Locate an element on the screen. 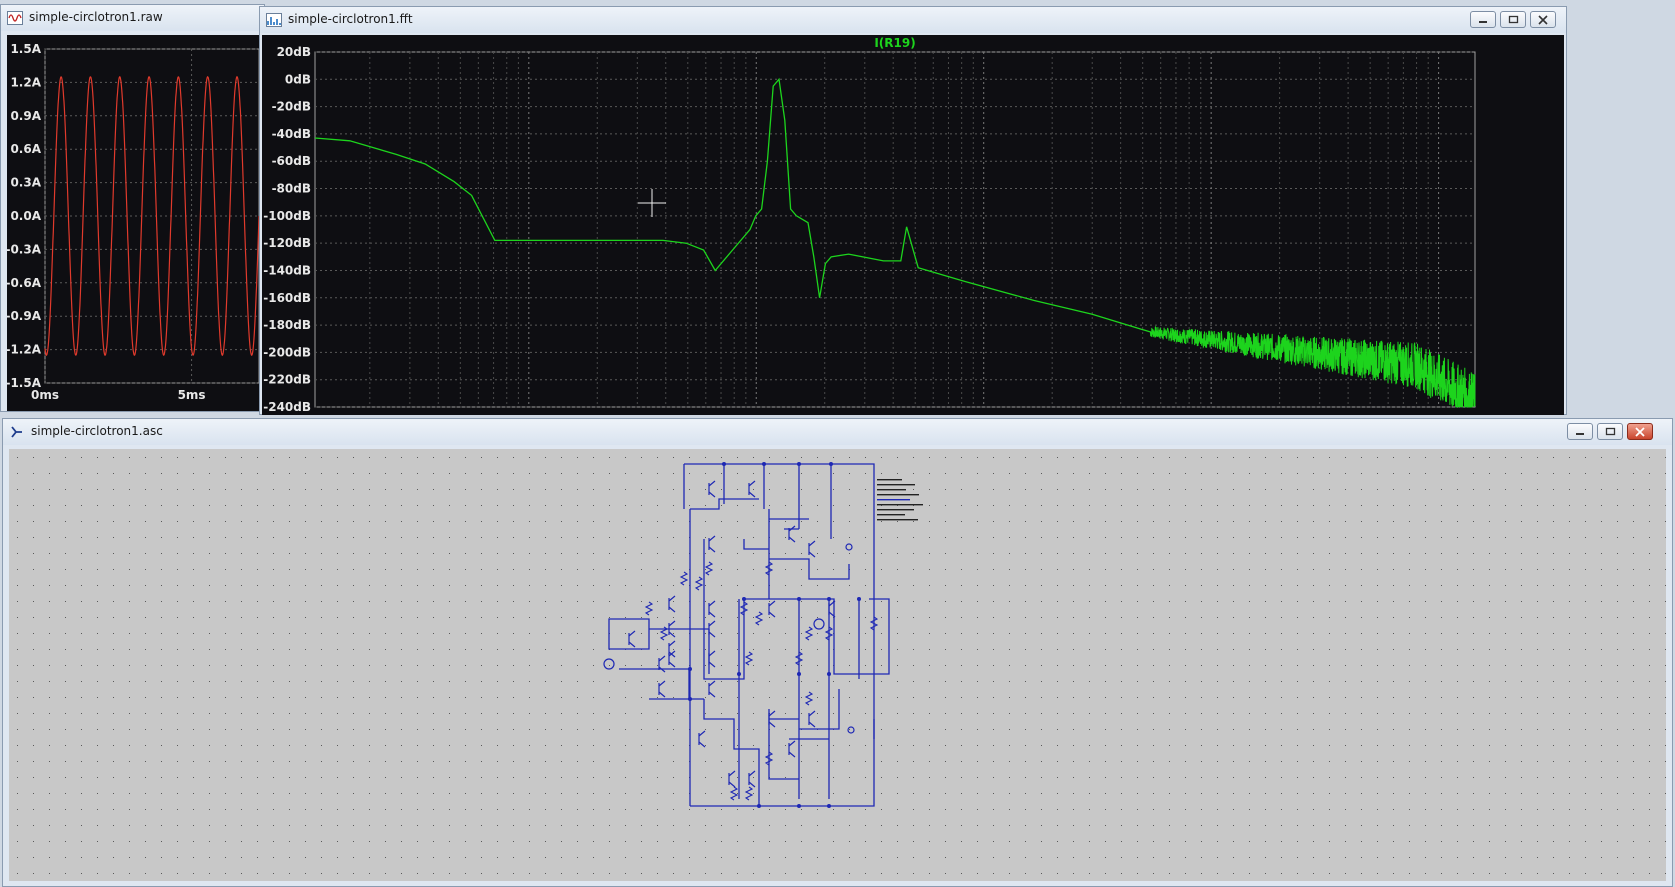  fft-y-tick-label: -180dB is located at coordinates (287, 325).